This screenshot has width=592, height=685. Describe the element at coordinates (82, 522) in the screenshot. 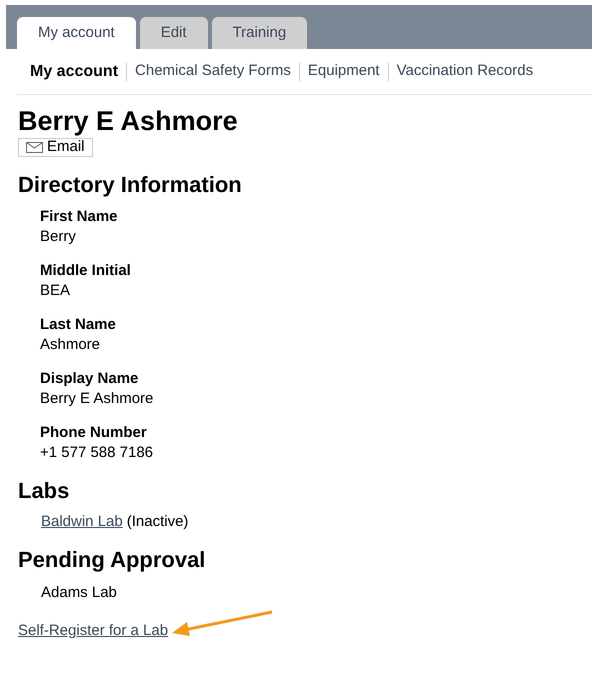

I see `lab-link: Baldwin Lab` at that location.